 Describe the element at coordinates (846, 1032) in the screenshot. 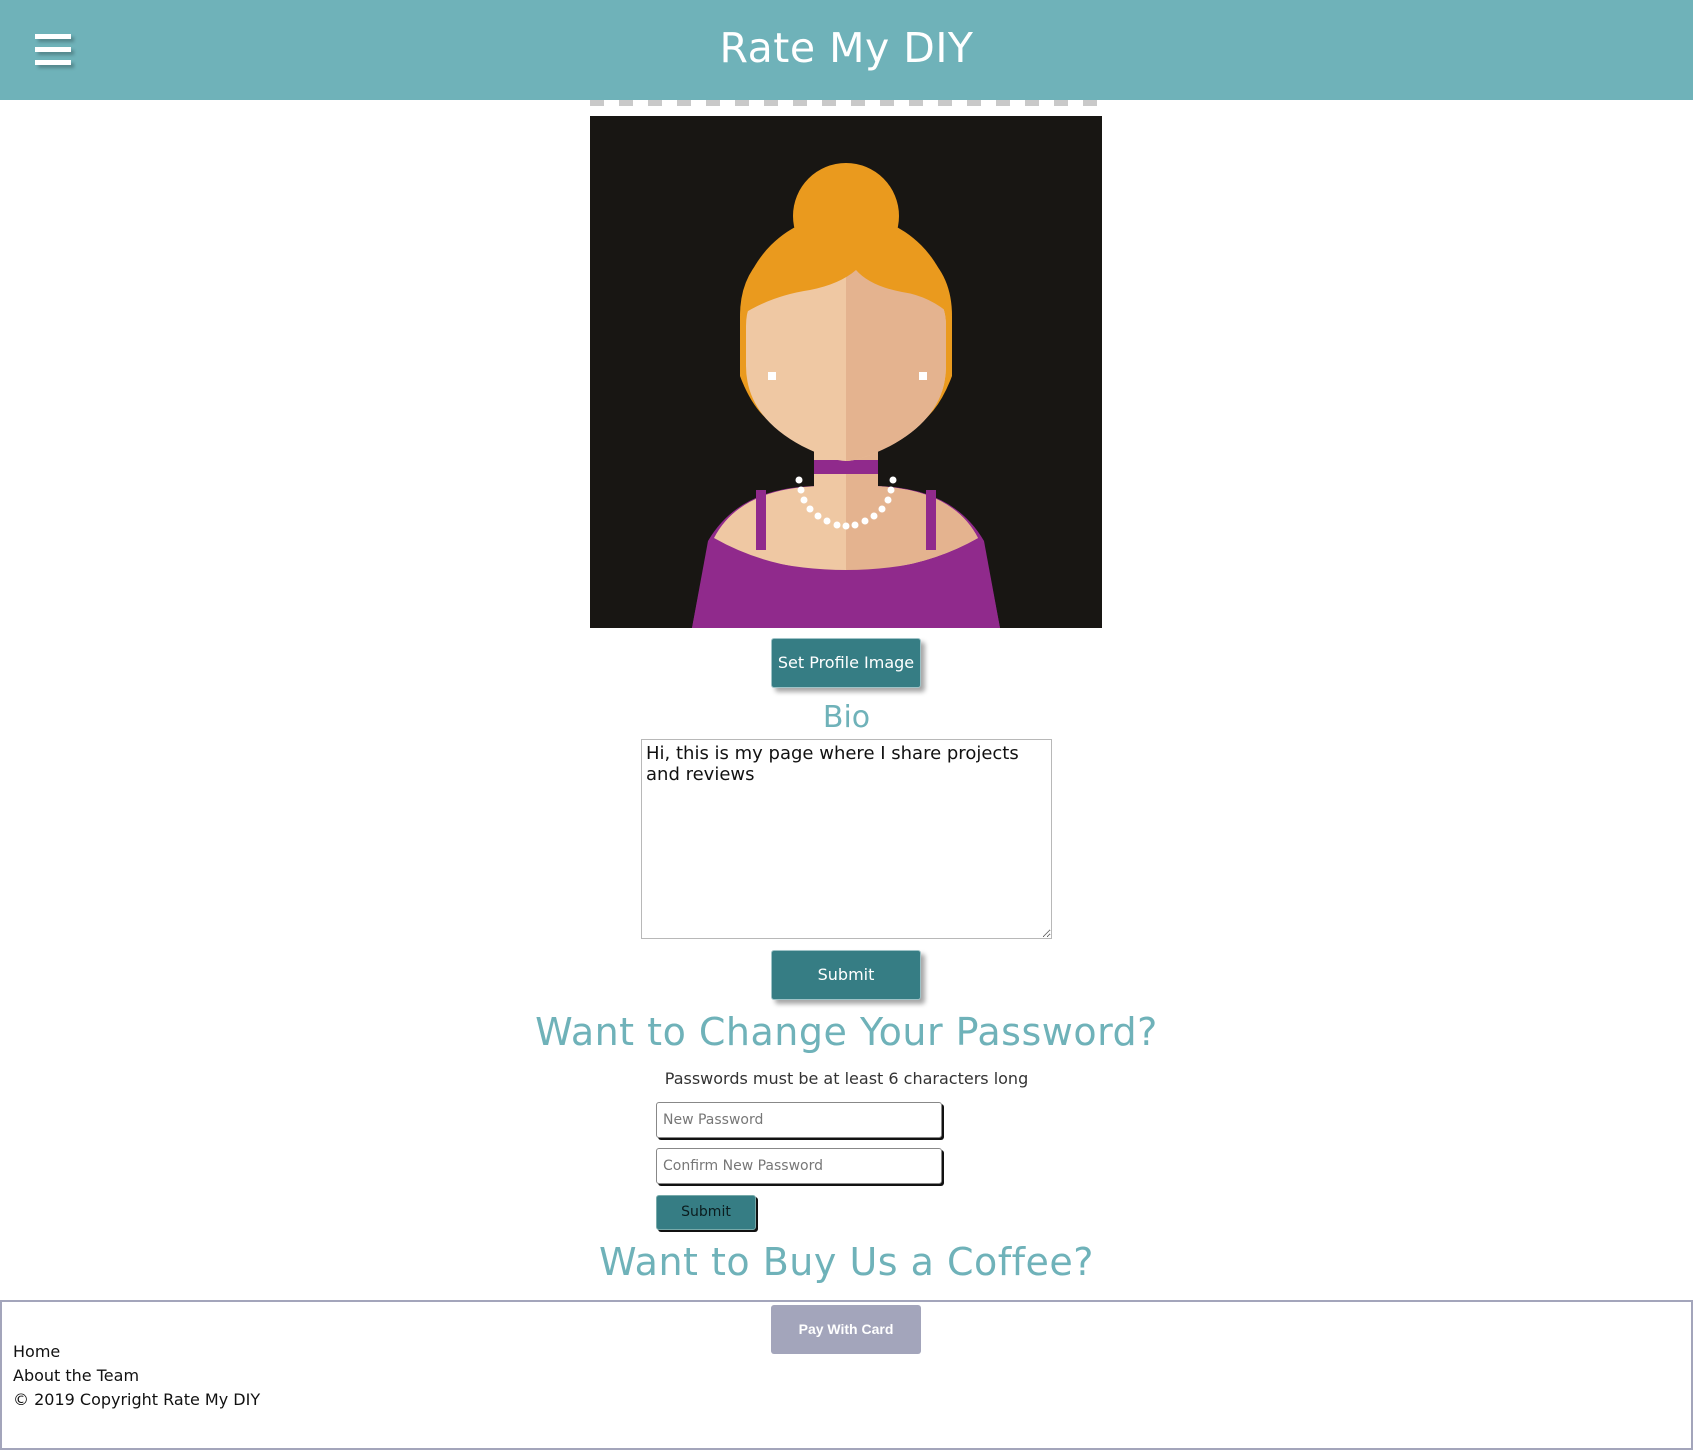

I see `change-password-heading: Want to Change Your Password?` at that location.